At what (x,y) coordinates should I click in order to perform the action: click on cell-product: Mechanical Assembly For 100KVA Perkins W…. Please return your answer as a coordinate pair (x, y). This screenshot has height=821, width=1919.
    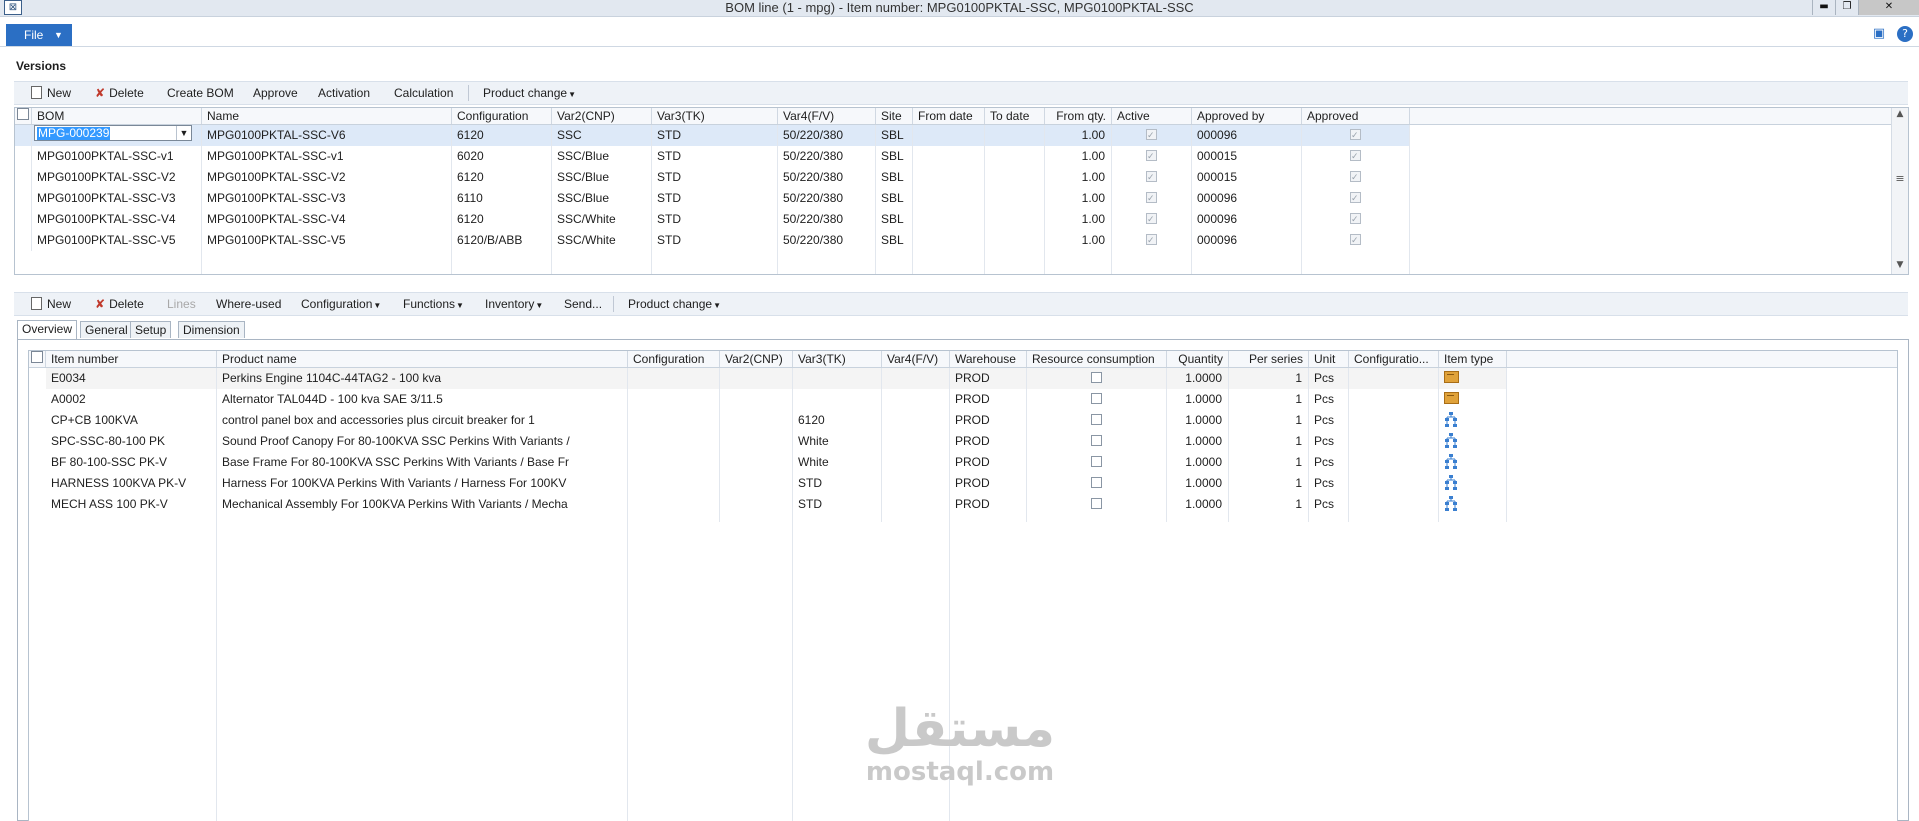
    Looking at the image, I should click on (422, 504).